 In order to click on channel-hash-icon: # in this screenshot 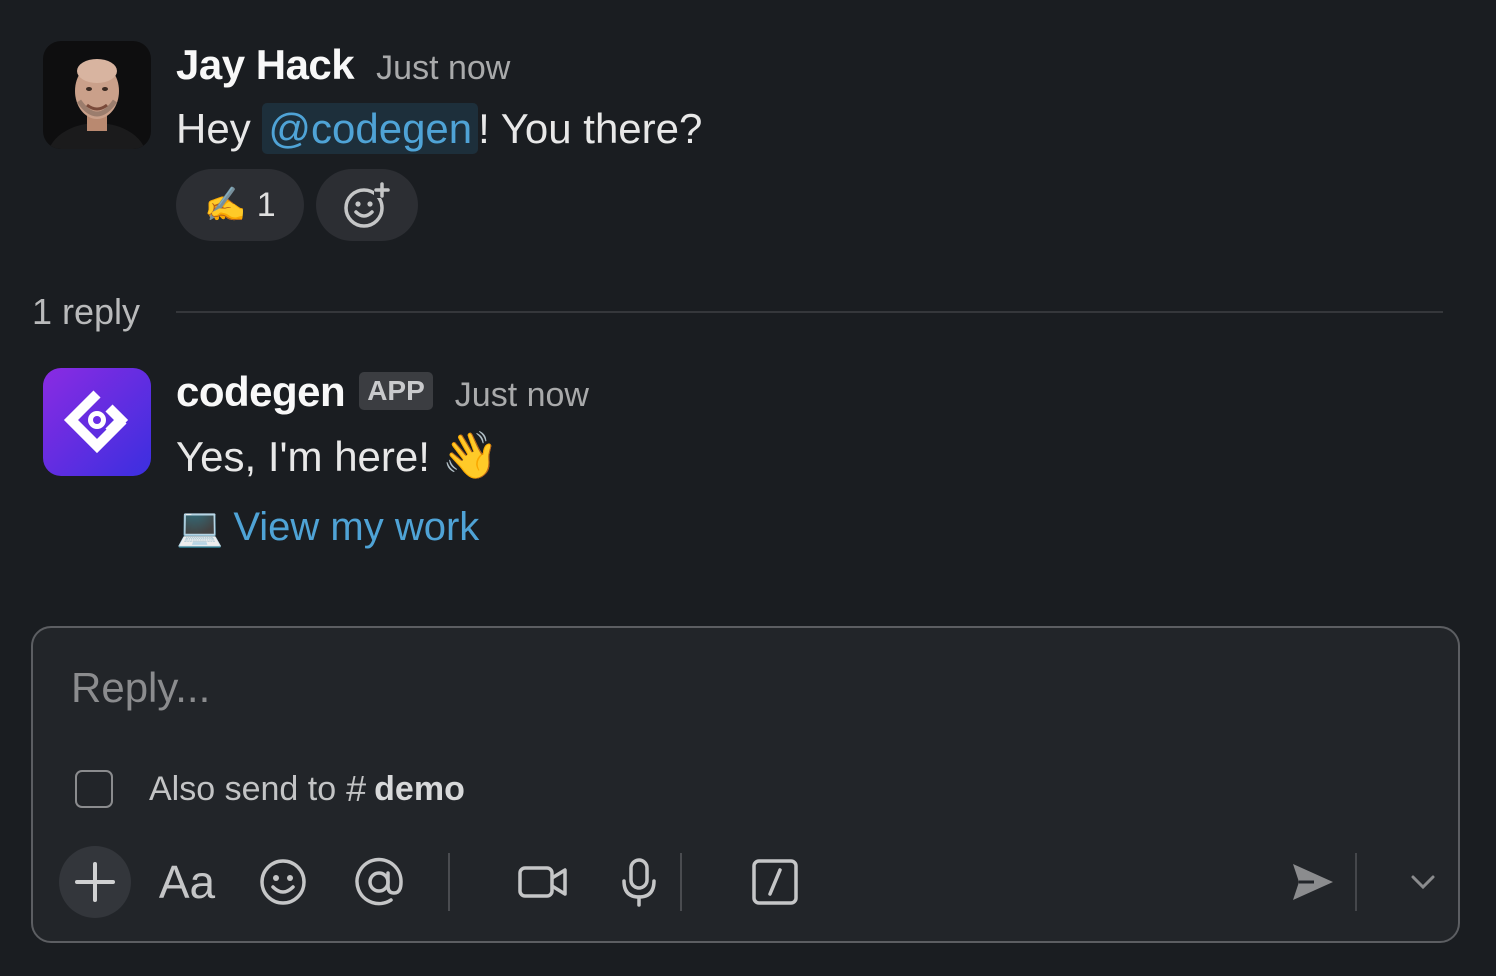, I will do `click(356, 788)`.